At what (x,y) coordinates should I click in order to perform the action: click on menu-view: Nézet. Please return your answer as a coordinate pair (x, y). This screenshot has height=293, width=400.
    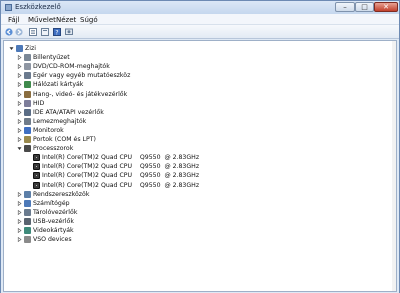
    Looking at the image, I should click on (66, 20).